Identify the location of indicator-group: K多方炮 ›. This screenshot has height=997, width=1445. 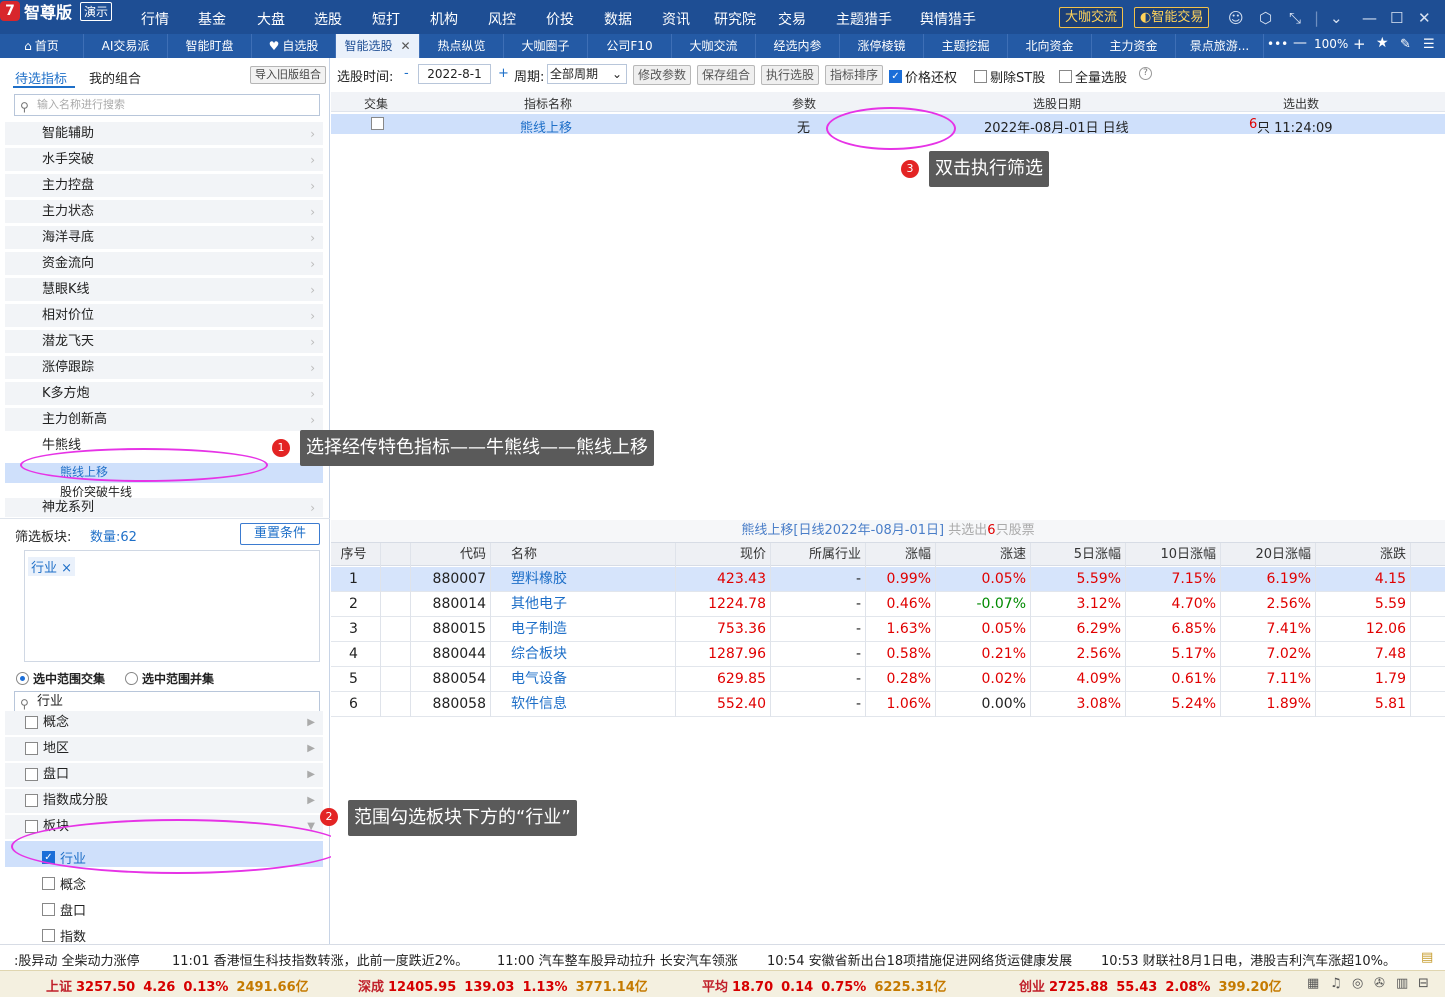
(164, 394).